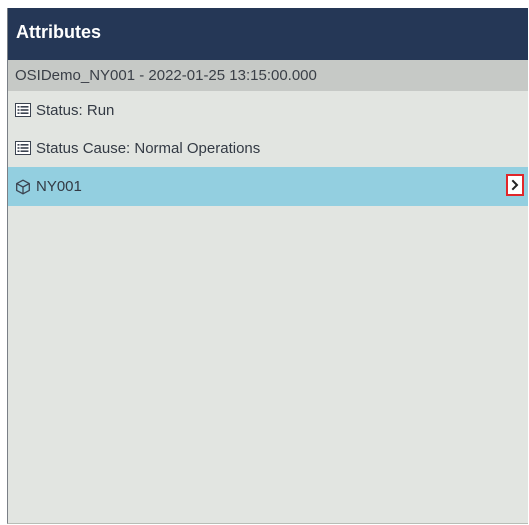 This screenshot has width=529, height=525. What do you see at coordinates (23, 187) in the screenshot?
I see `element-cube-icon` at bounding box center [23, 187].